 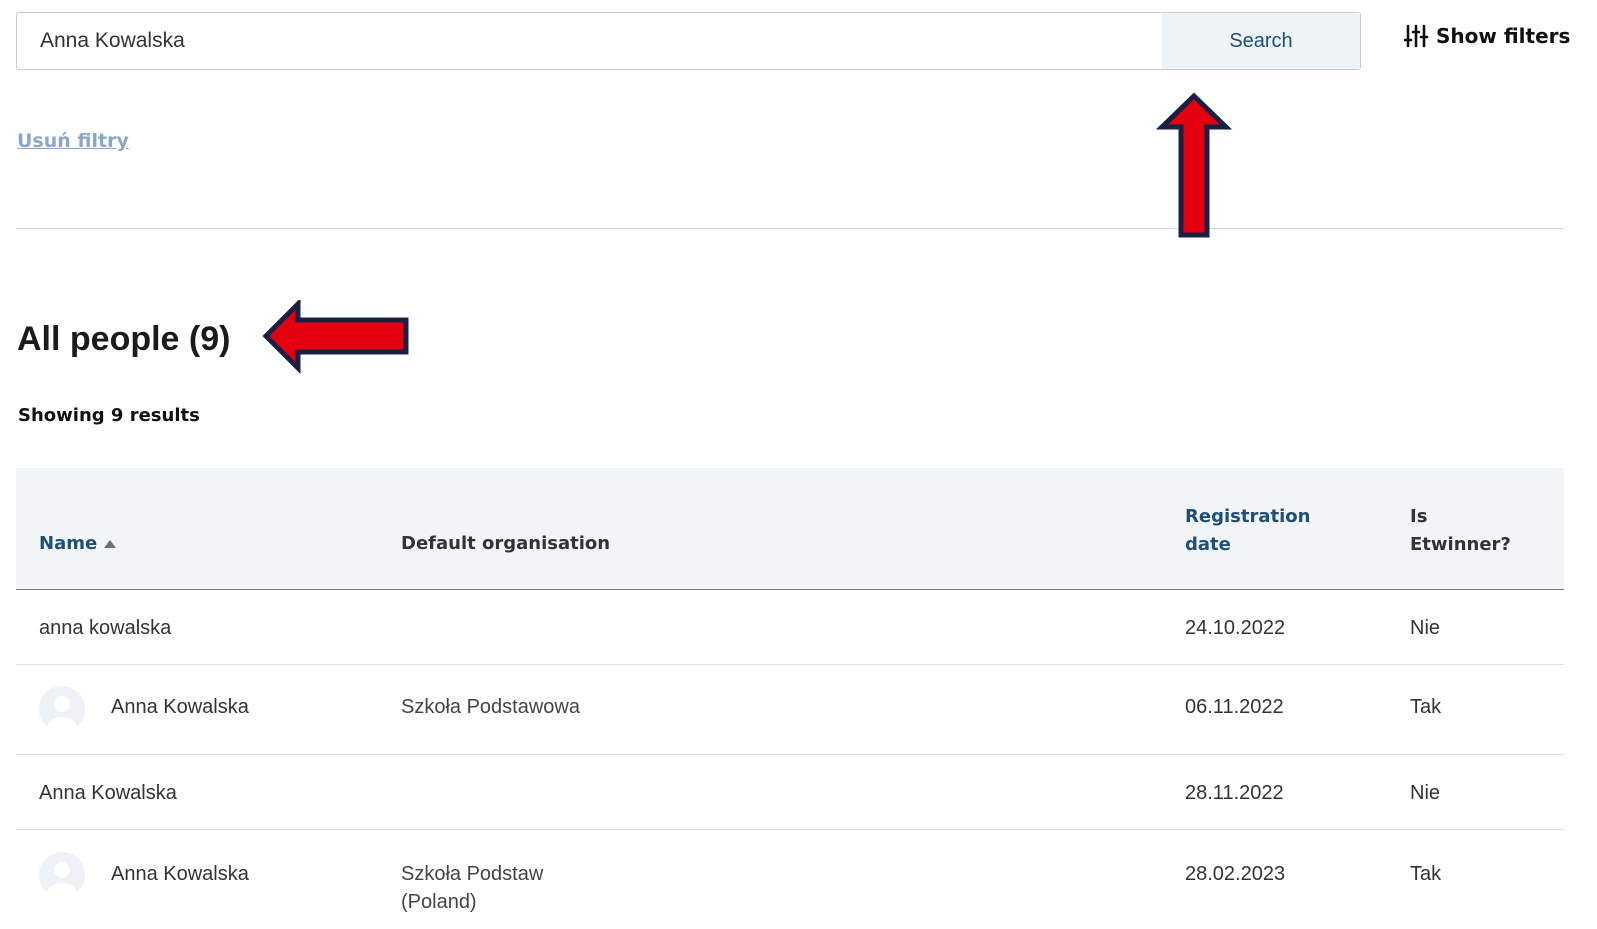 What do you see at coordinates (124, 339) in the screenshot?
I see `page-title: All people (9)` at bounding box center [124, 339].